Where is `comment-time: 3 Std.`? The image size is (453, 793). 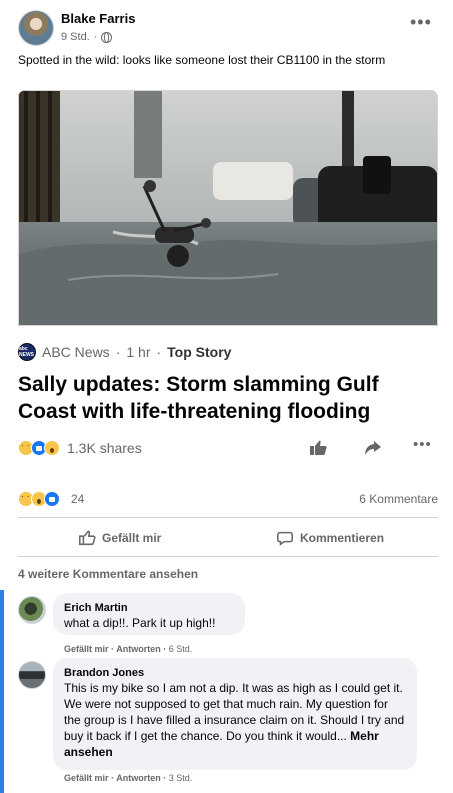 comment-time: 3 Std. is located at coordinates (181, 778).